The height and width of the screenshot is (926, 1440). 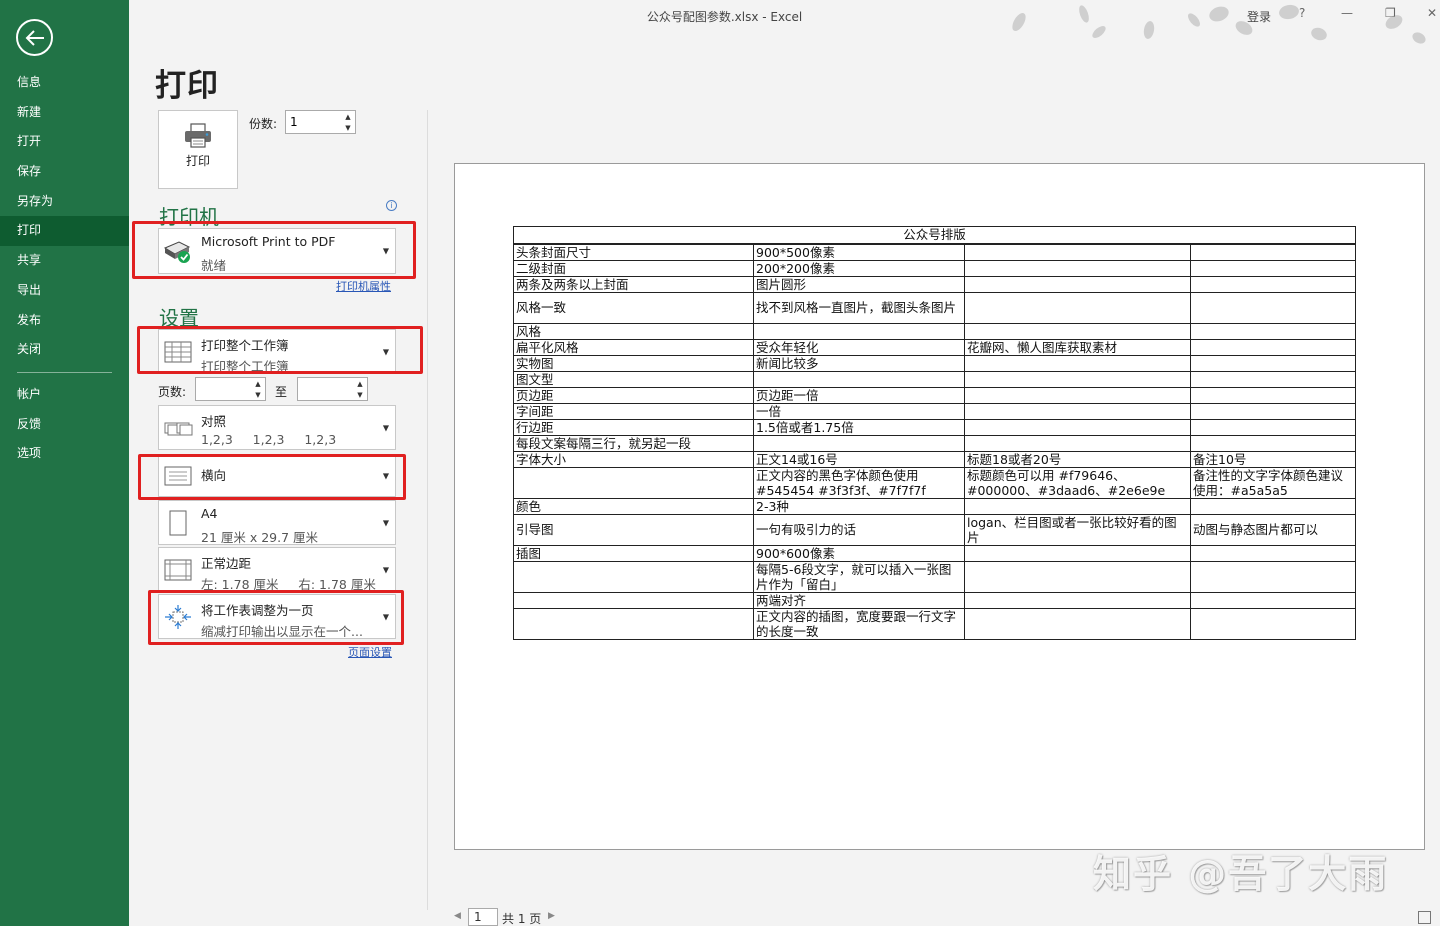 I want to click on nav-item-export: 导出, so click(x=64, y=291).